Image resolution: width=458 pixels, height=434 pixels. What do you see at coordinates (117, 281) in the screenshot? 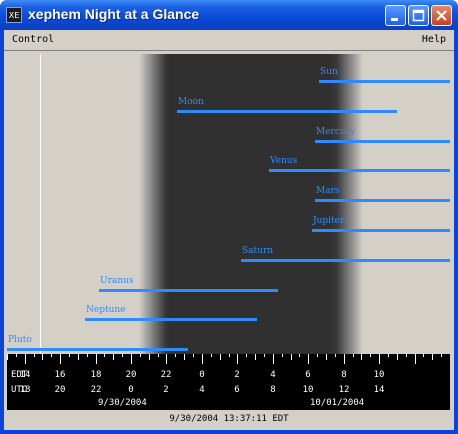
I see `planet-label-uranus: Uranus` at bounding box center [117, 281].